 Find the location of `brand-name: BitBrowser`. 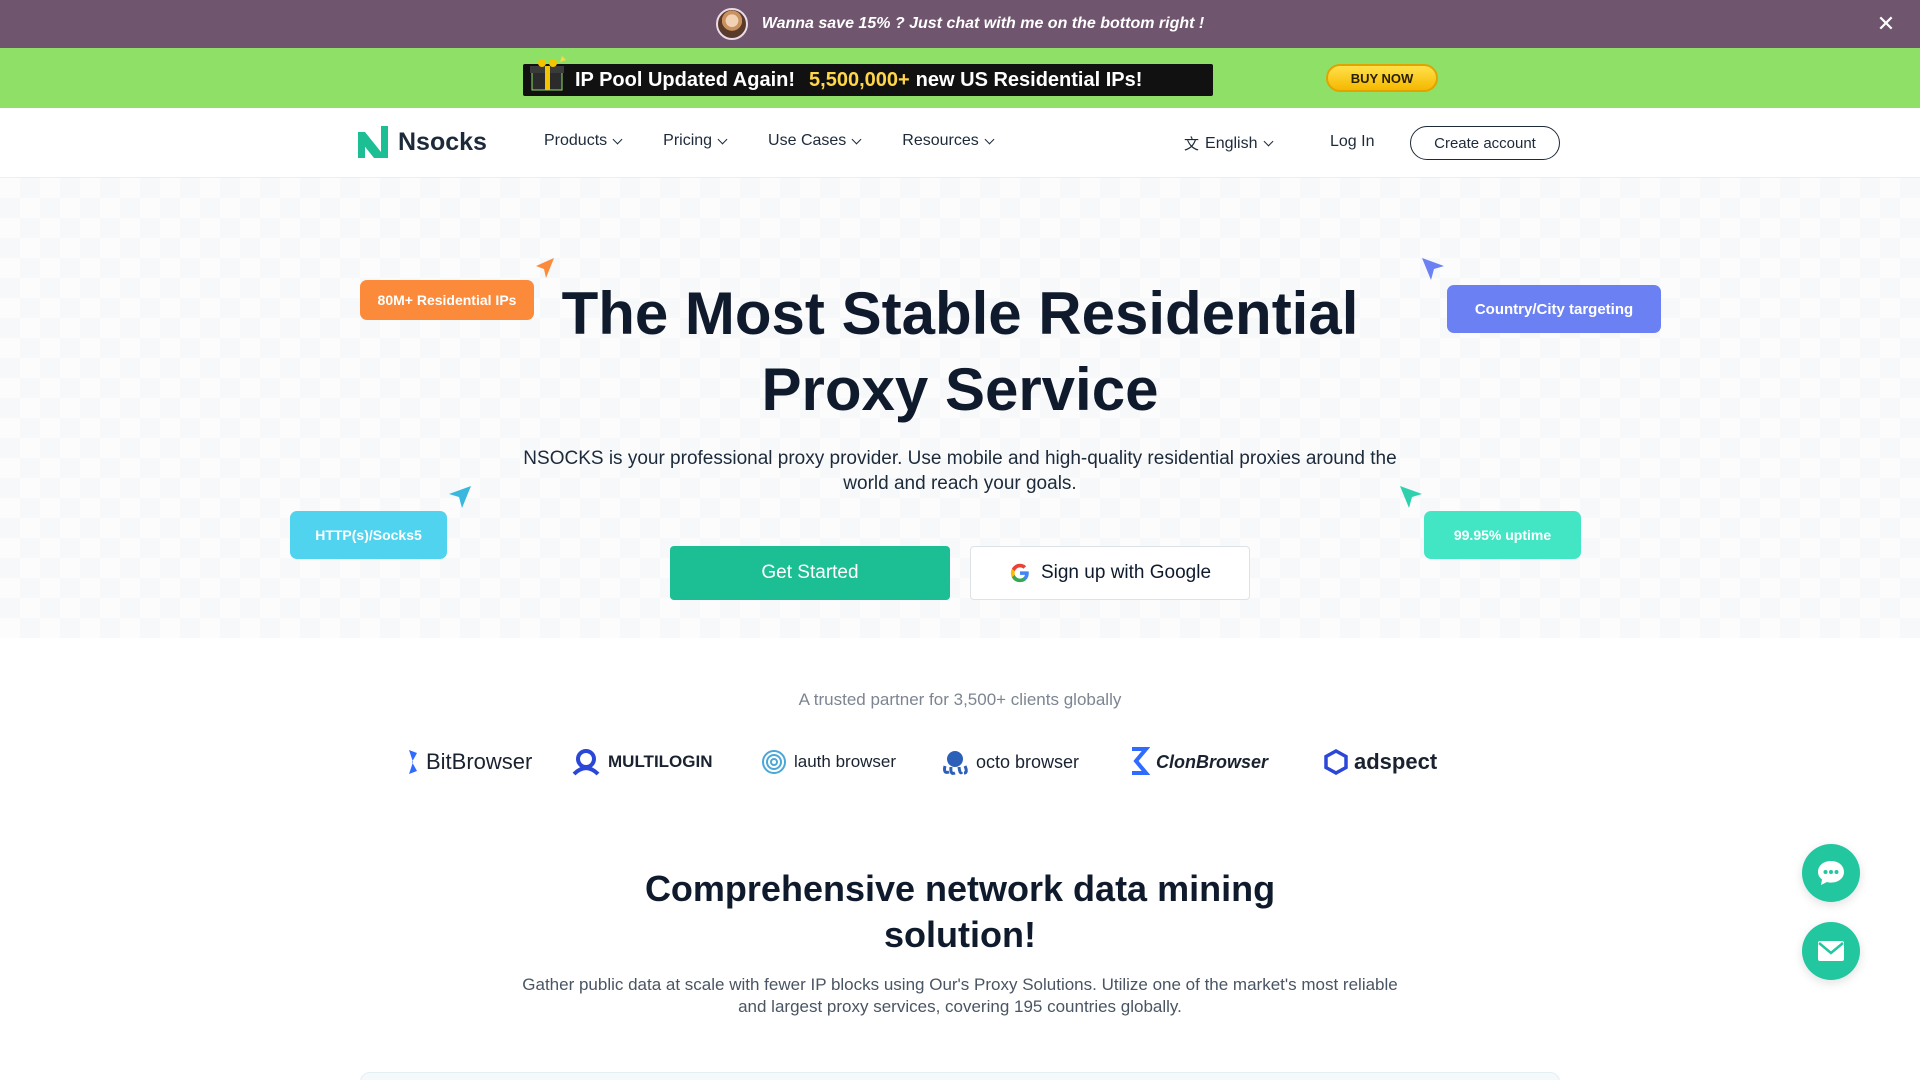

brand-name: BitBrowser is located at coordinates (479, 761).